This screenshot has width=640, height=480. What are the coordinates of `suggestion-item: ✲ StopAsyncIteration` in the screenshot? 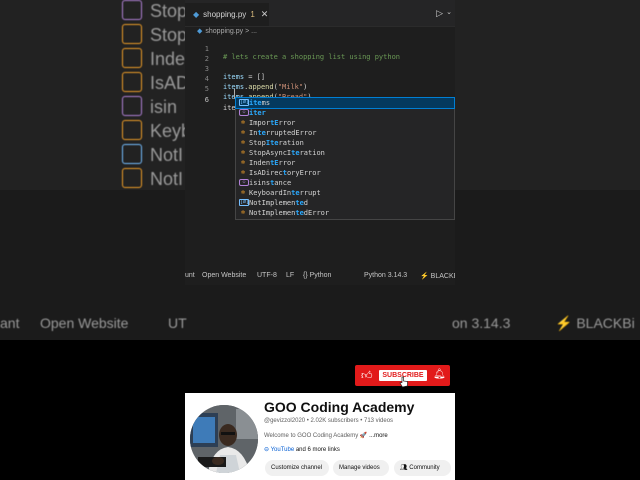 It's located at (345, 153).